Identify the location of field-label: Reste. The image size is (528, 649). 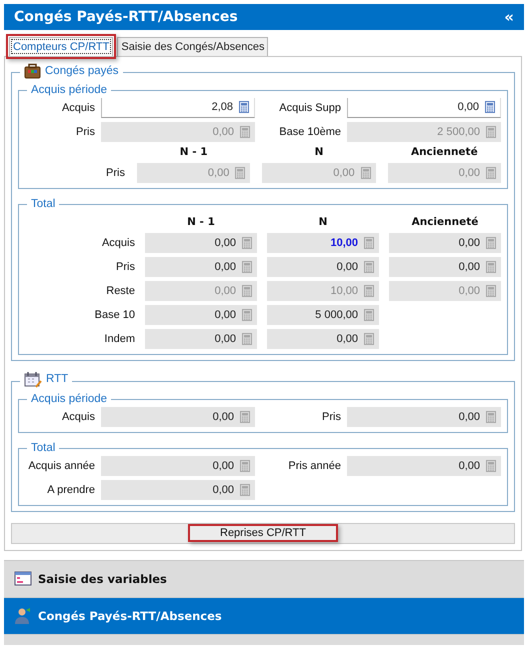
(120, 291).